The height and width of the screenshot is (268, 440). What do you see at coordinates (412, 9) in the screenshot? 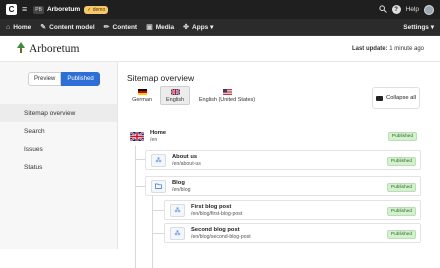
I see `help-label: Help` at bounding box center [412, 9].